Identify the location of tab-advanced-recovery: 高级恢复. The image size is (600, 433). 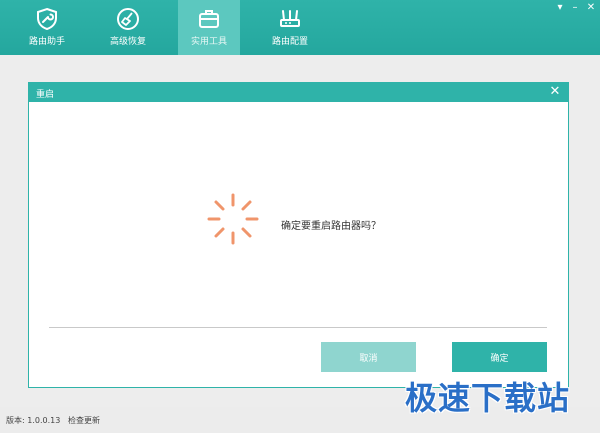
(128, 27).